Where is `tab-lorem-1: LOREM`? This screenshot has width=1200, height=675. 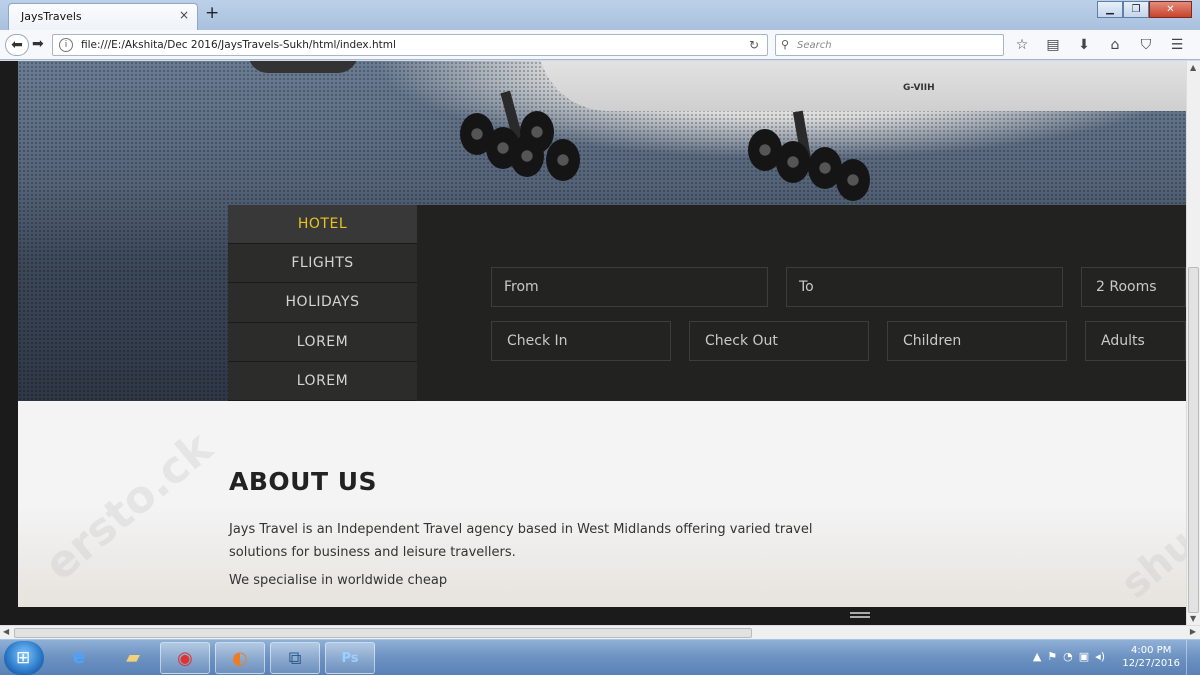 tab-lorem-1: LOREM is located at coordinates (322, 342).